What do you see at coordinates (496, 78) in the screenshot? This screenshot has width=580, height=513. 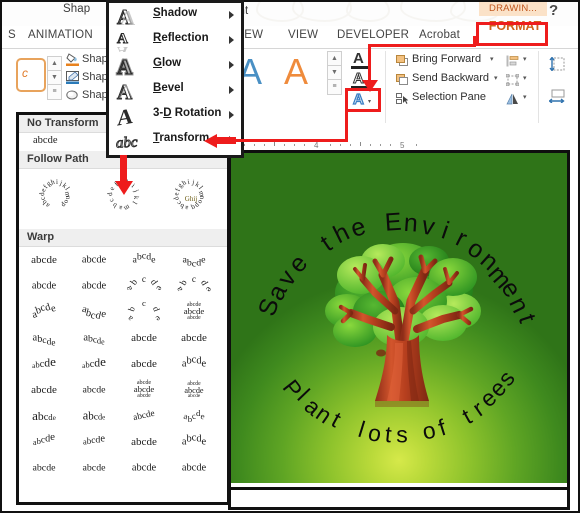 I see `send-backward-caret-icon: ▾` at bounding box center [496, 78].